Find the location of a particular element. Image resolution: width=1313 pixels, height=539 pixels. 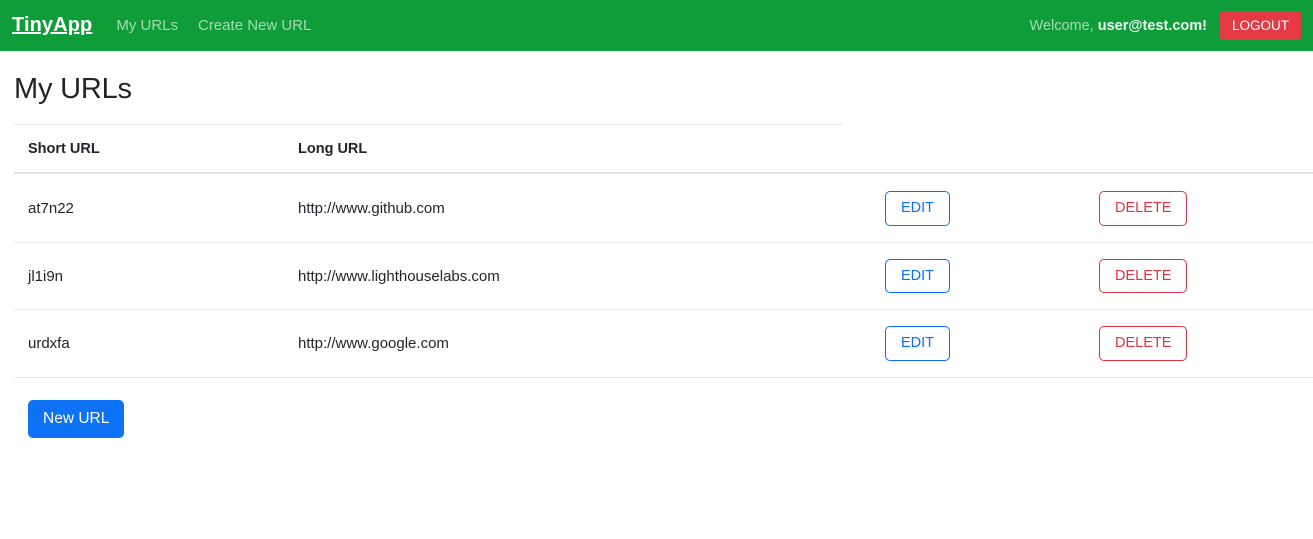

cell-long-url: http://www.lighthouselabs.com is located at coordinates (577, 276).